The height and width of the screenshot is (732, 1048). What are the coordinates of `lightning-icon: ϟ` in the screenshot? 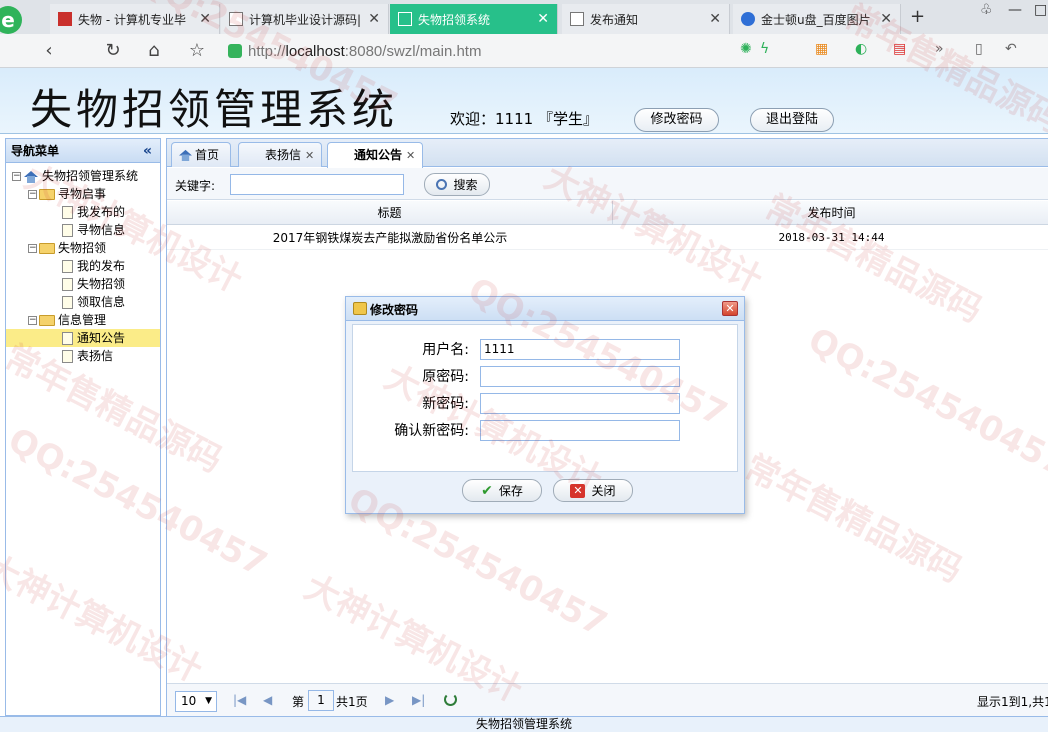 It's located at (764, 49).